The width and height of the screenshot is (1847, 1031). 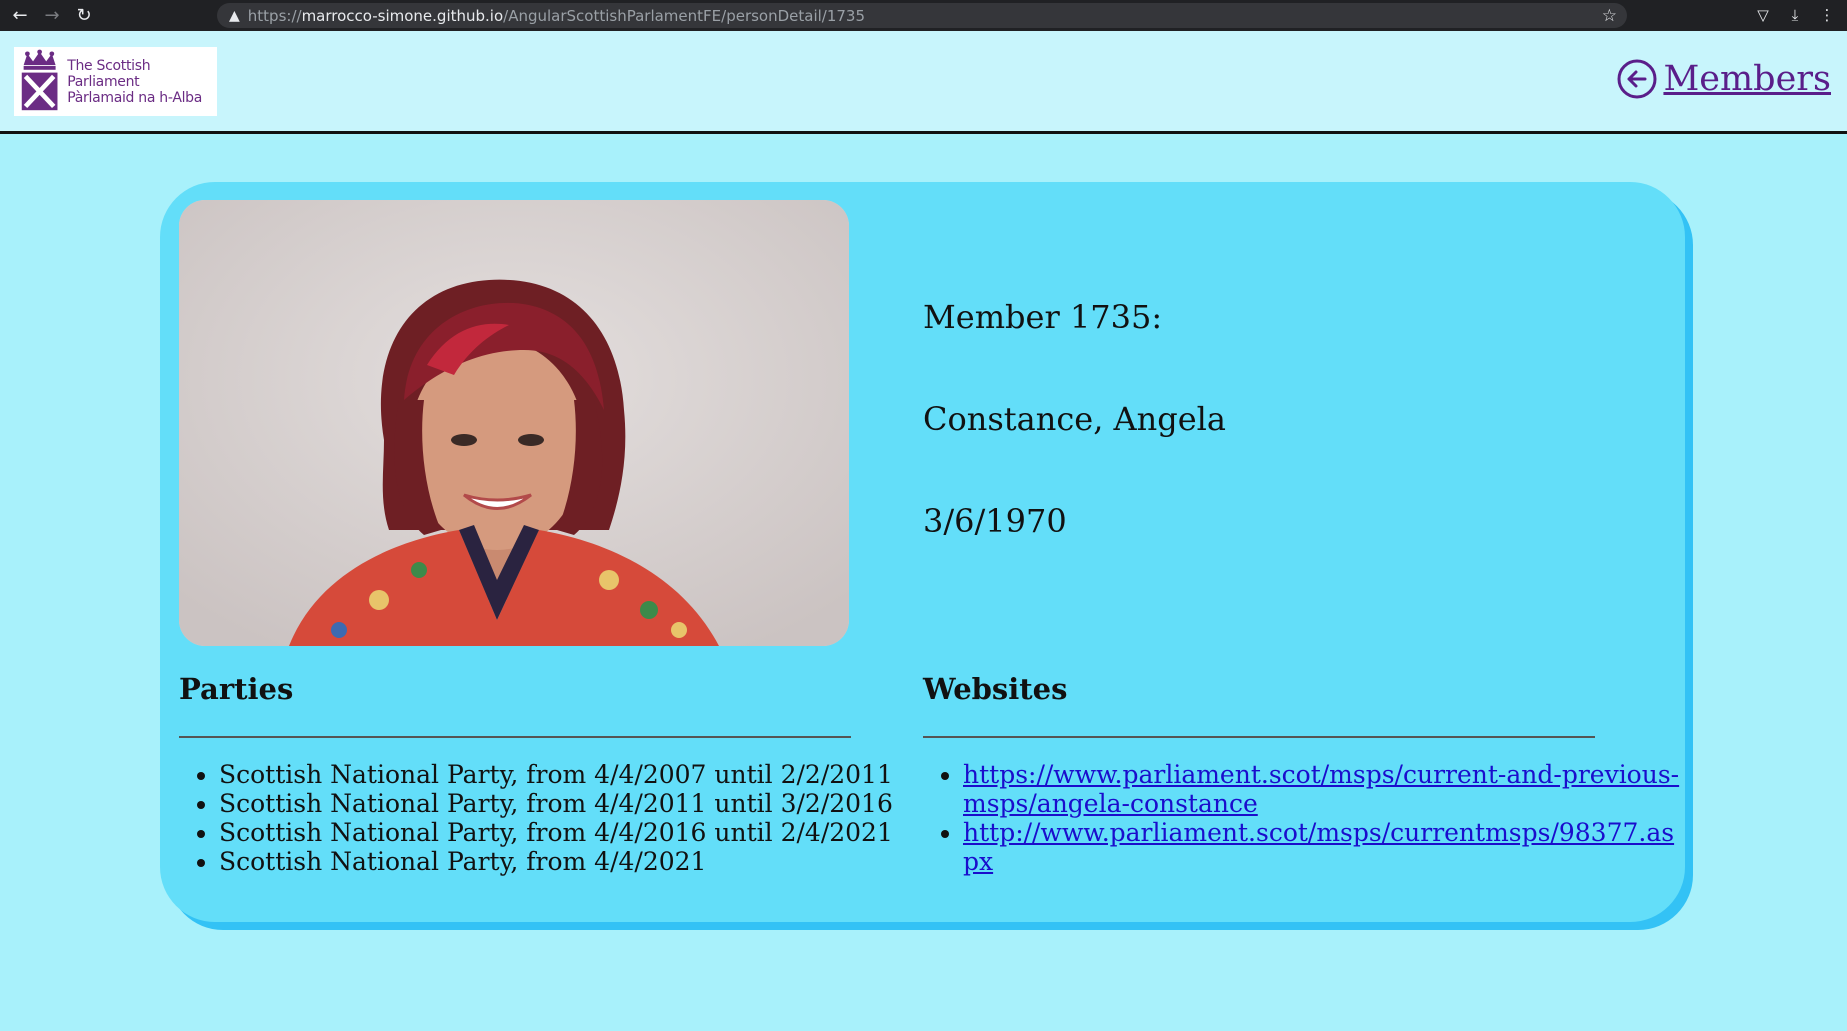 What do you see at coordinates (1609, 16) in the screenshot?
I see `bookmark-star-icon: ☆` at bounding box center [1609, 16].